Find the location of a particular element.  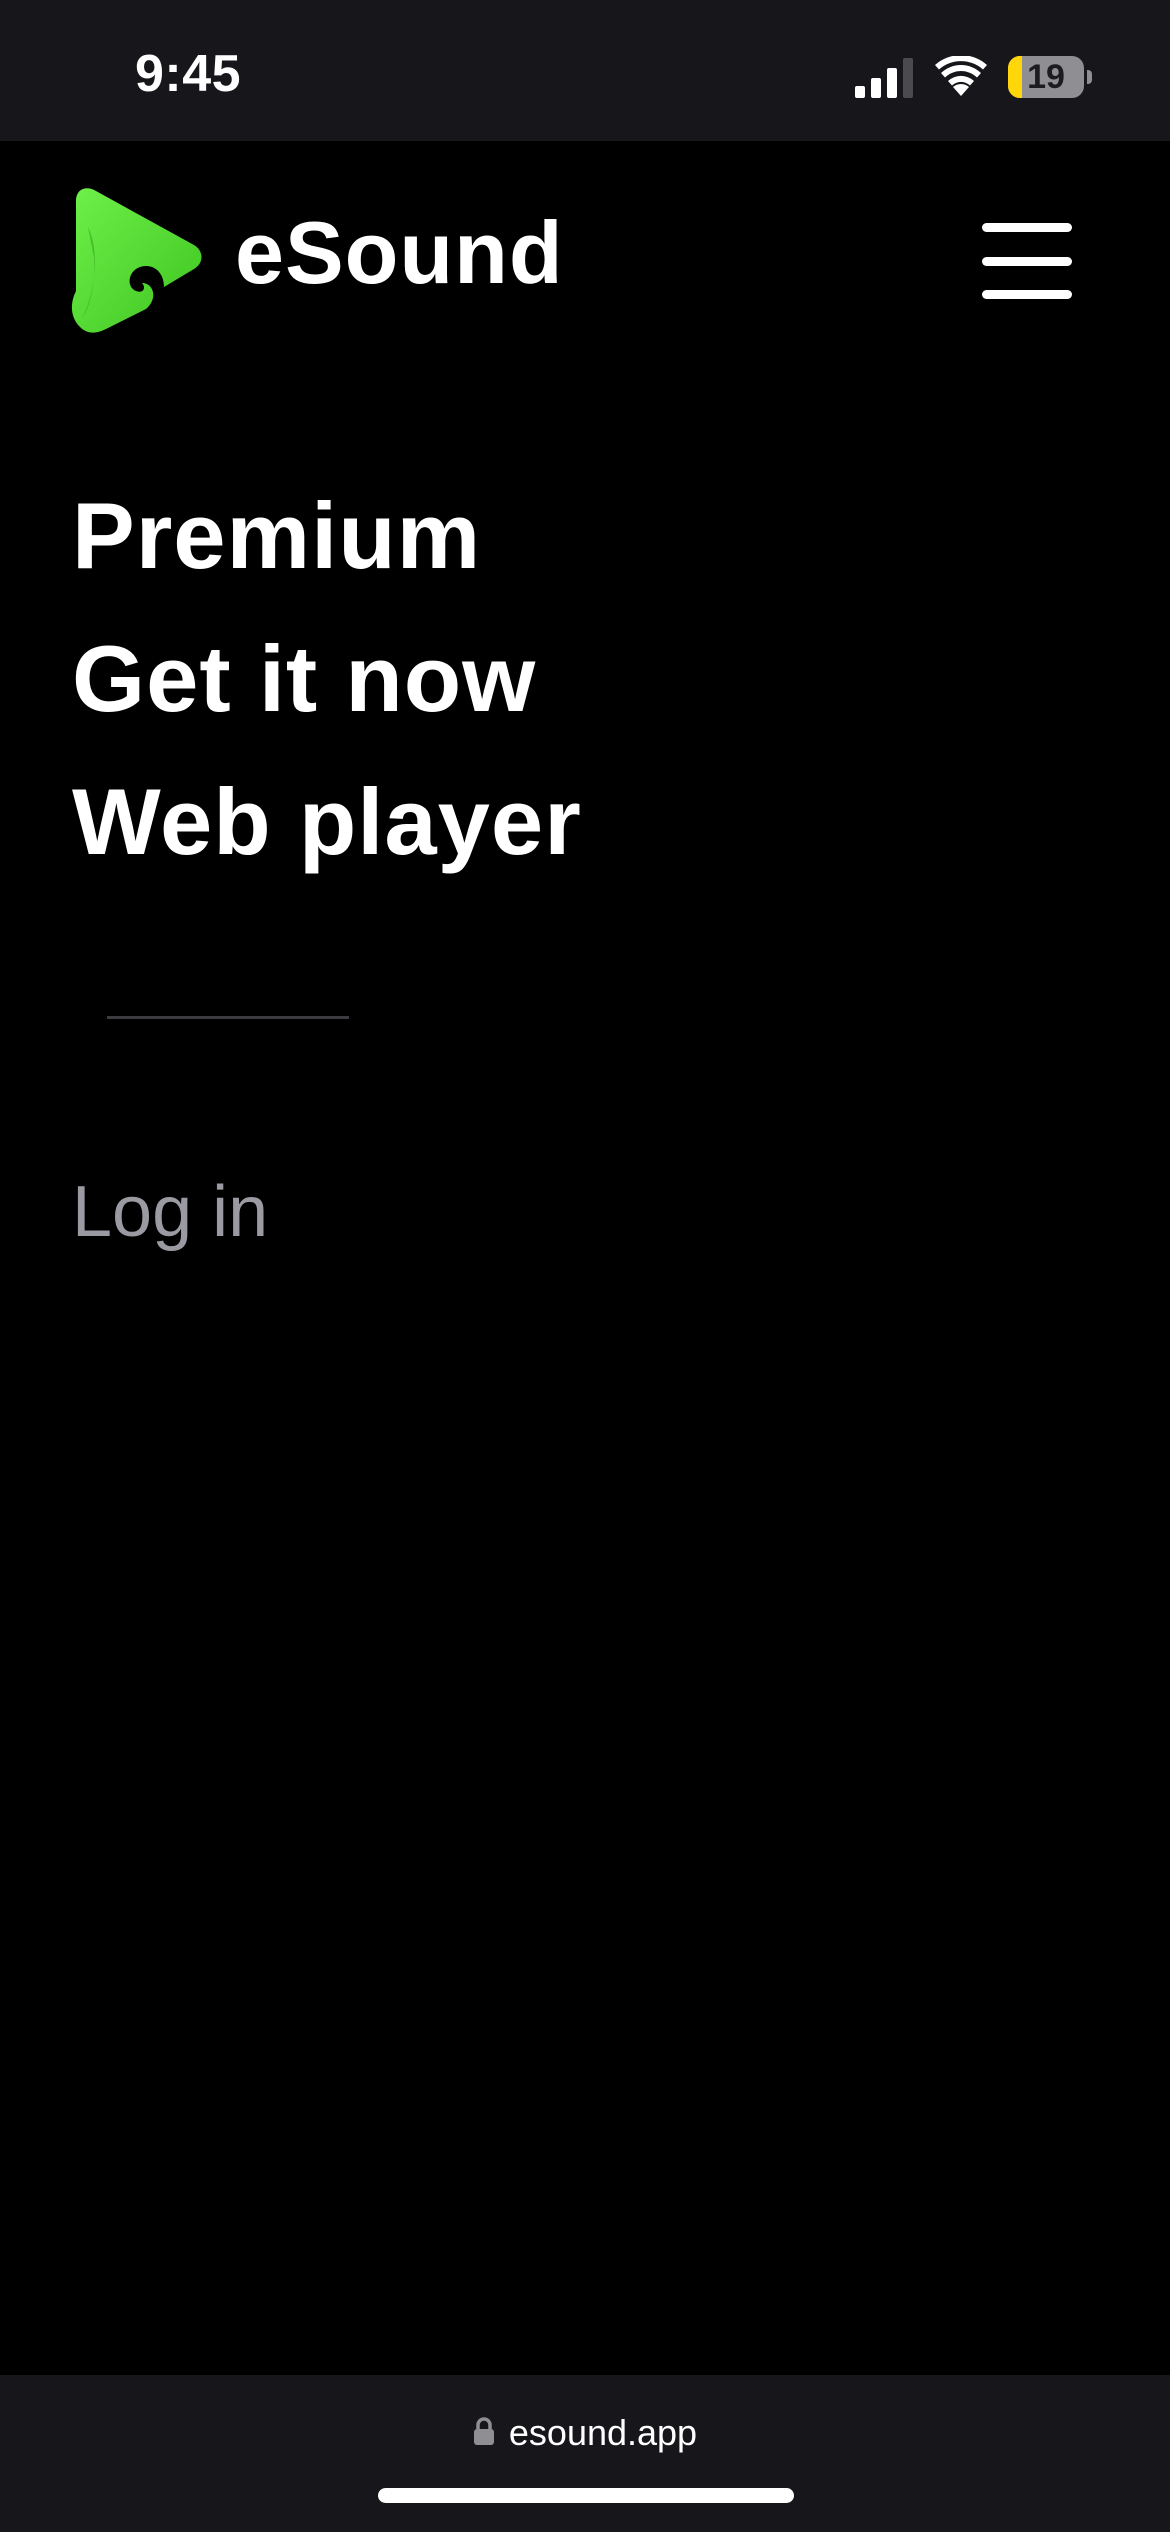

url-display: esound.app is located at coordinates (585, 2433).